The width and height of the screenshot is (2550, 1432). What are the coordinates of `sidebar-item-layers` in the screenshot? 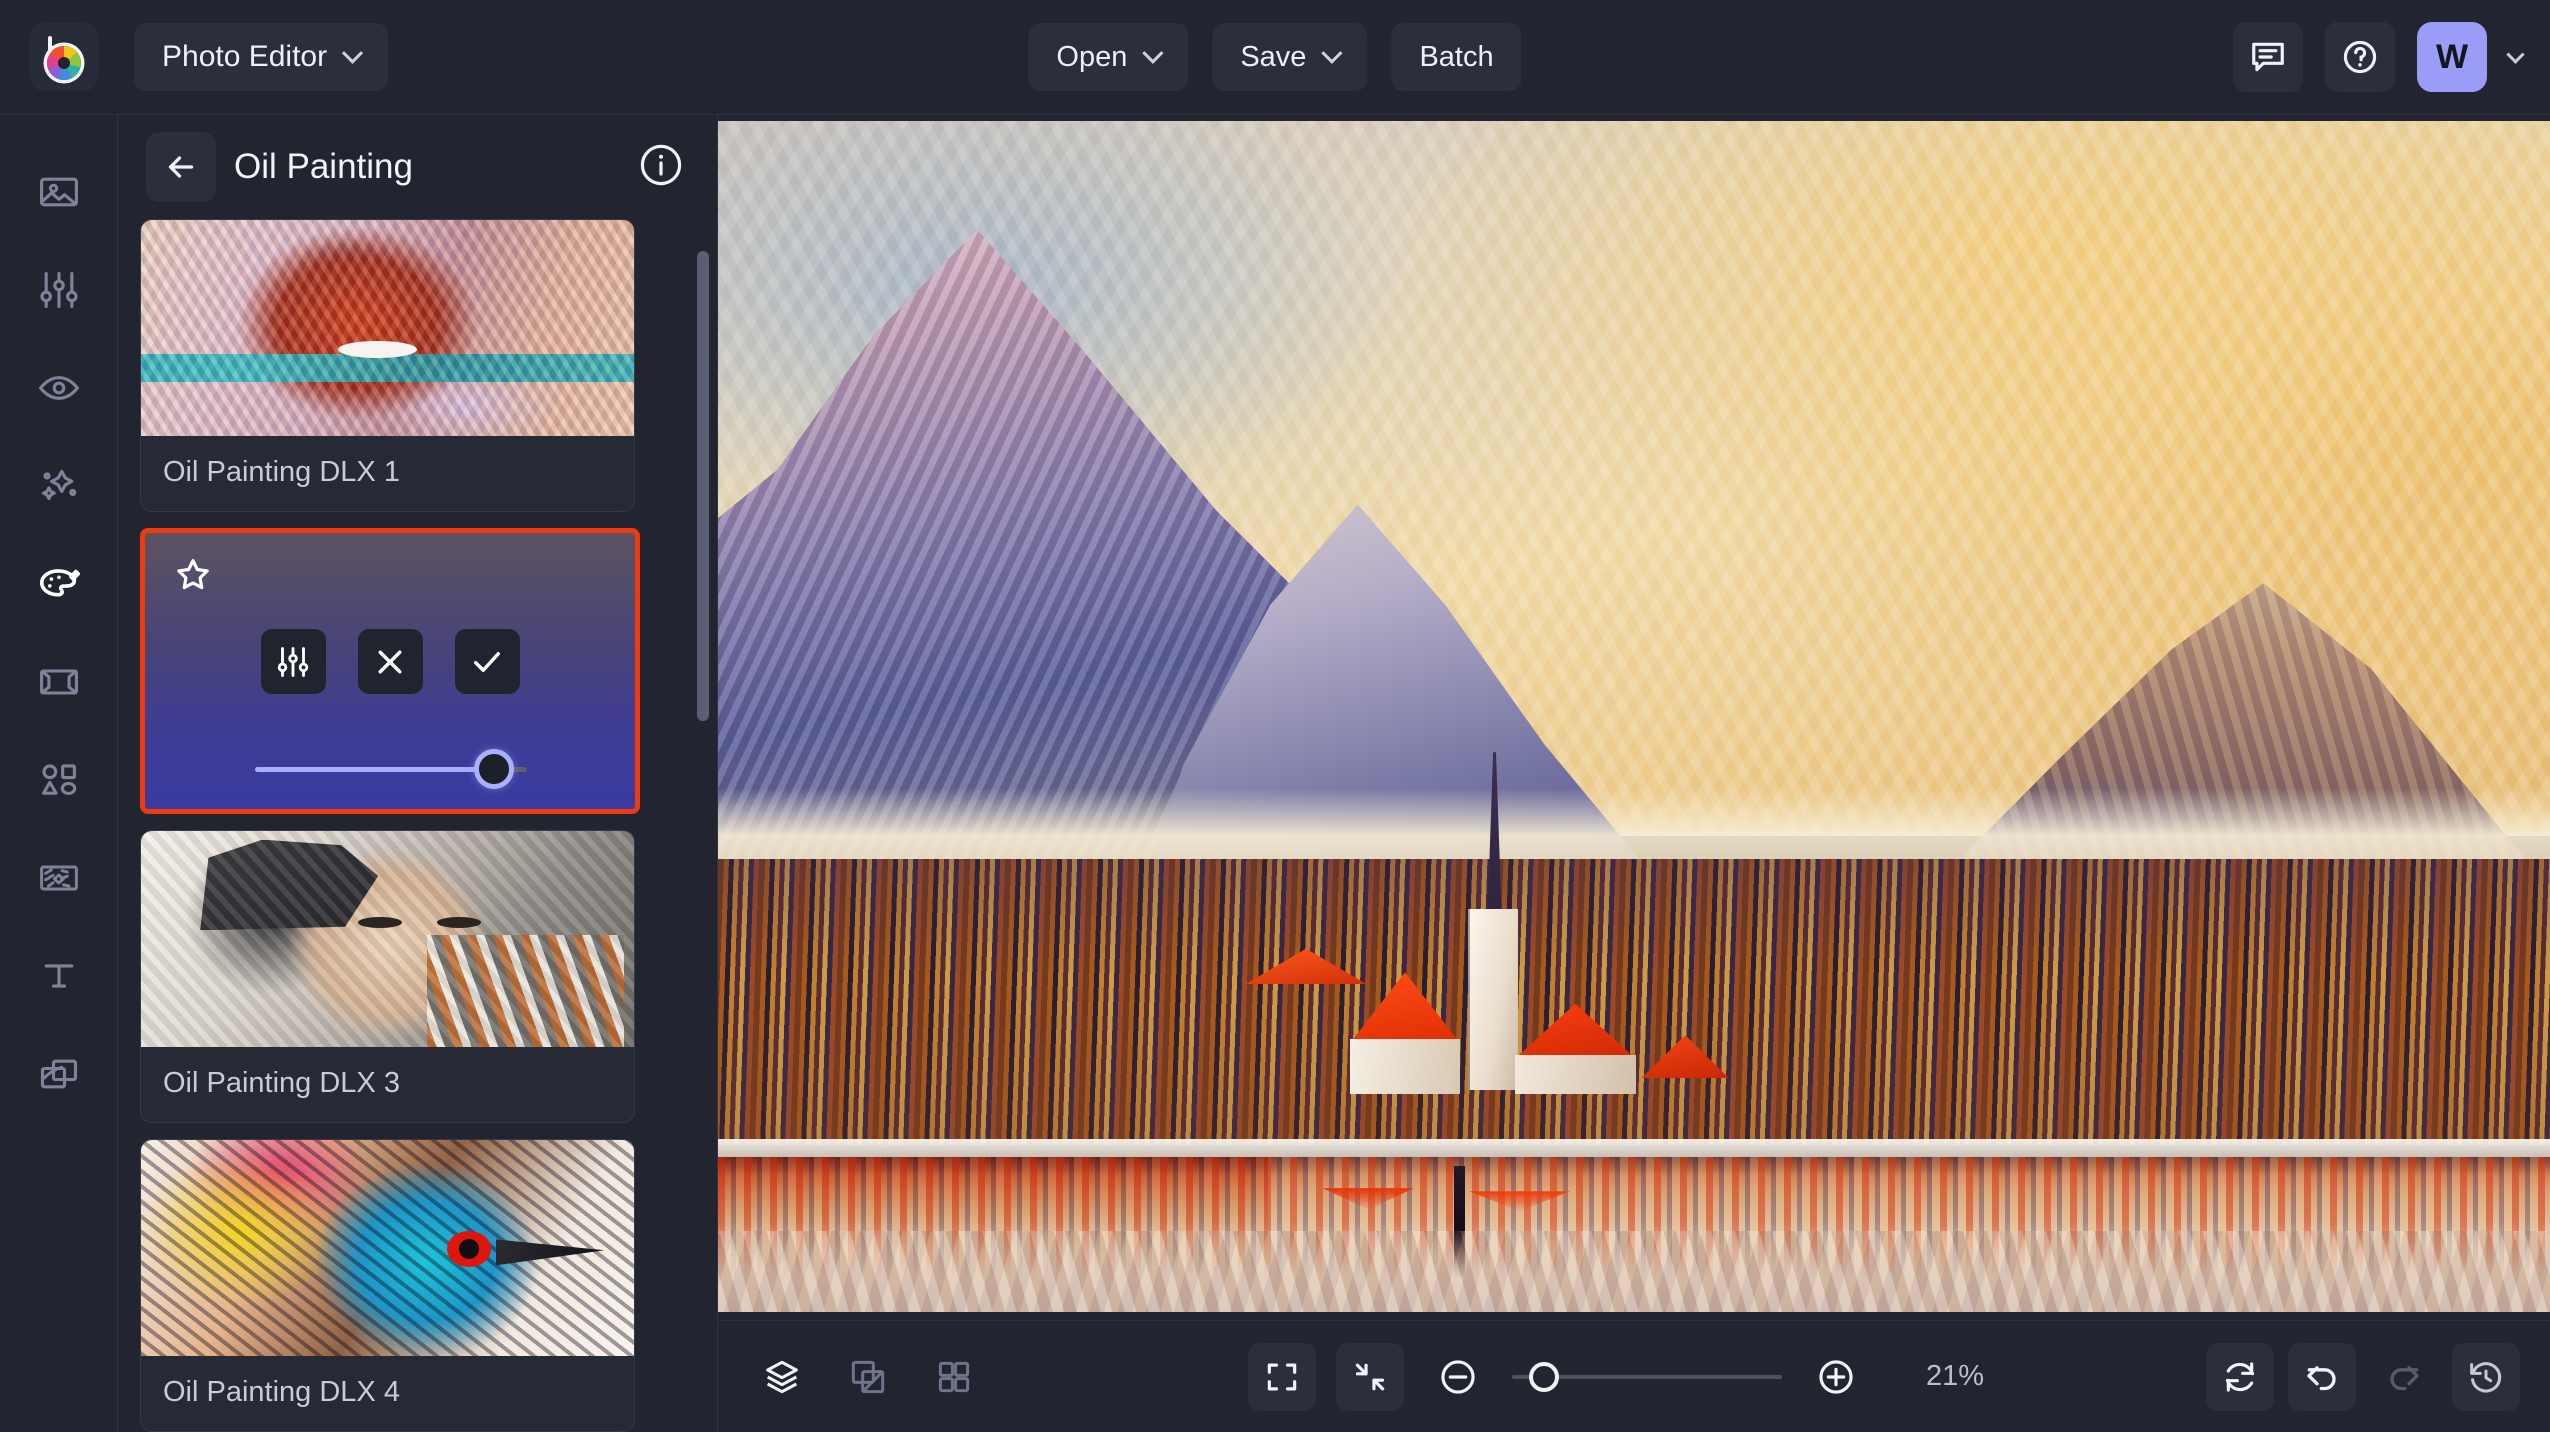 It's located at (59, 1074).